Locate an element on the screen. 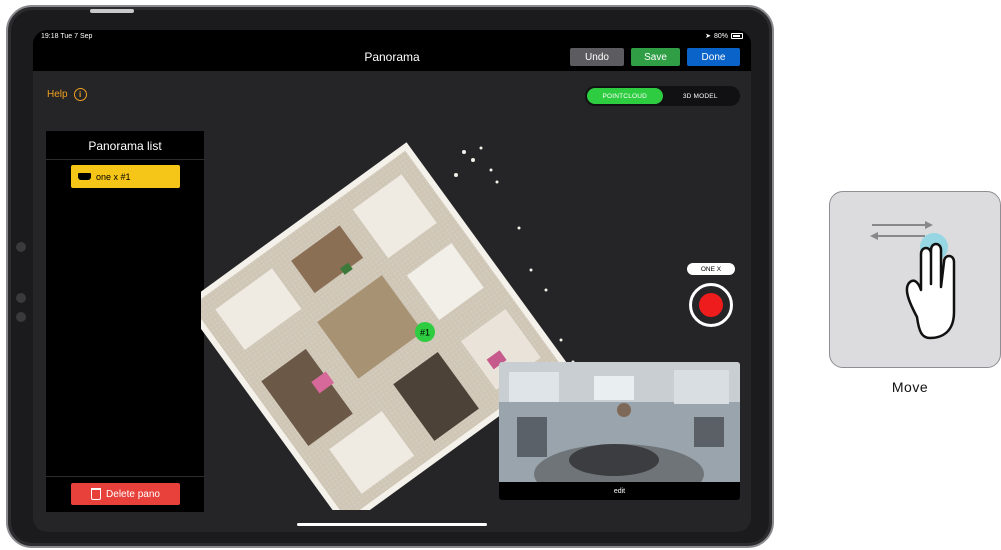 This screenshot has height=550, width=1001. status-time: 19:18 is located at coordinates (50, 36).